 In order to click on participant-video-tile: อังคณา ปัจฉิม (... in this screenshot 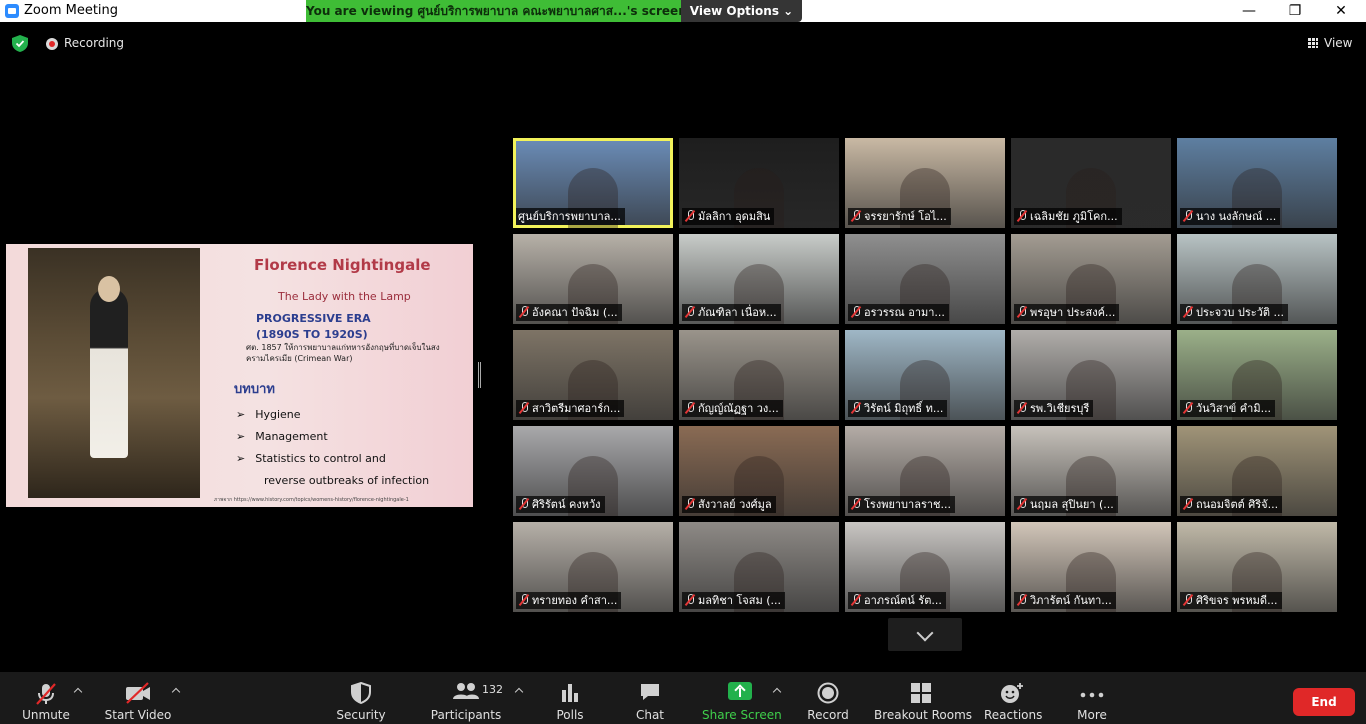, I will do `click(593, 279)`.